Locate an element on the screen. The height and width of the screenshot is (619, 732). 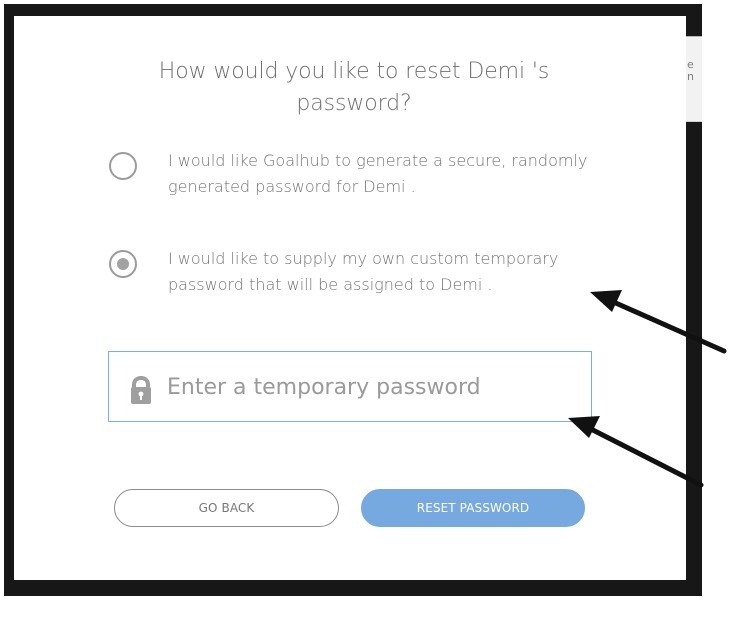
generate-password-radio is located at coordinates (123, 166).